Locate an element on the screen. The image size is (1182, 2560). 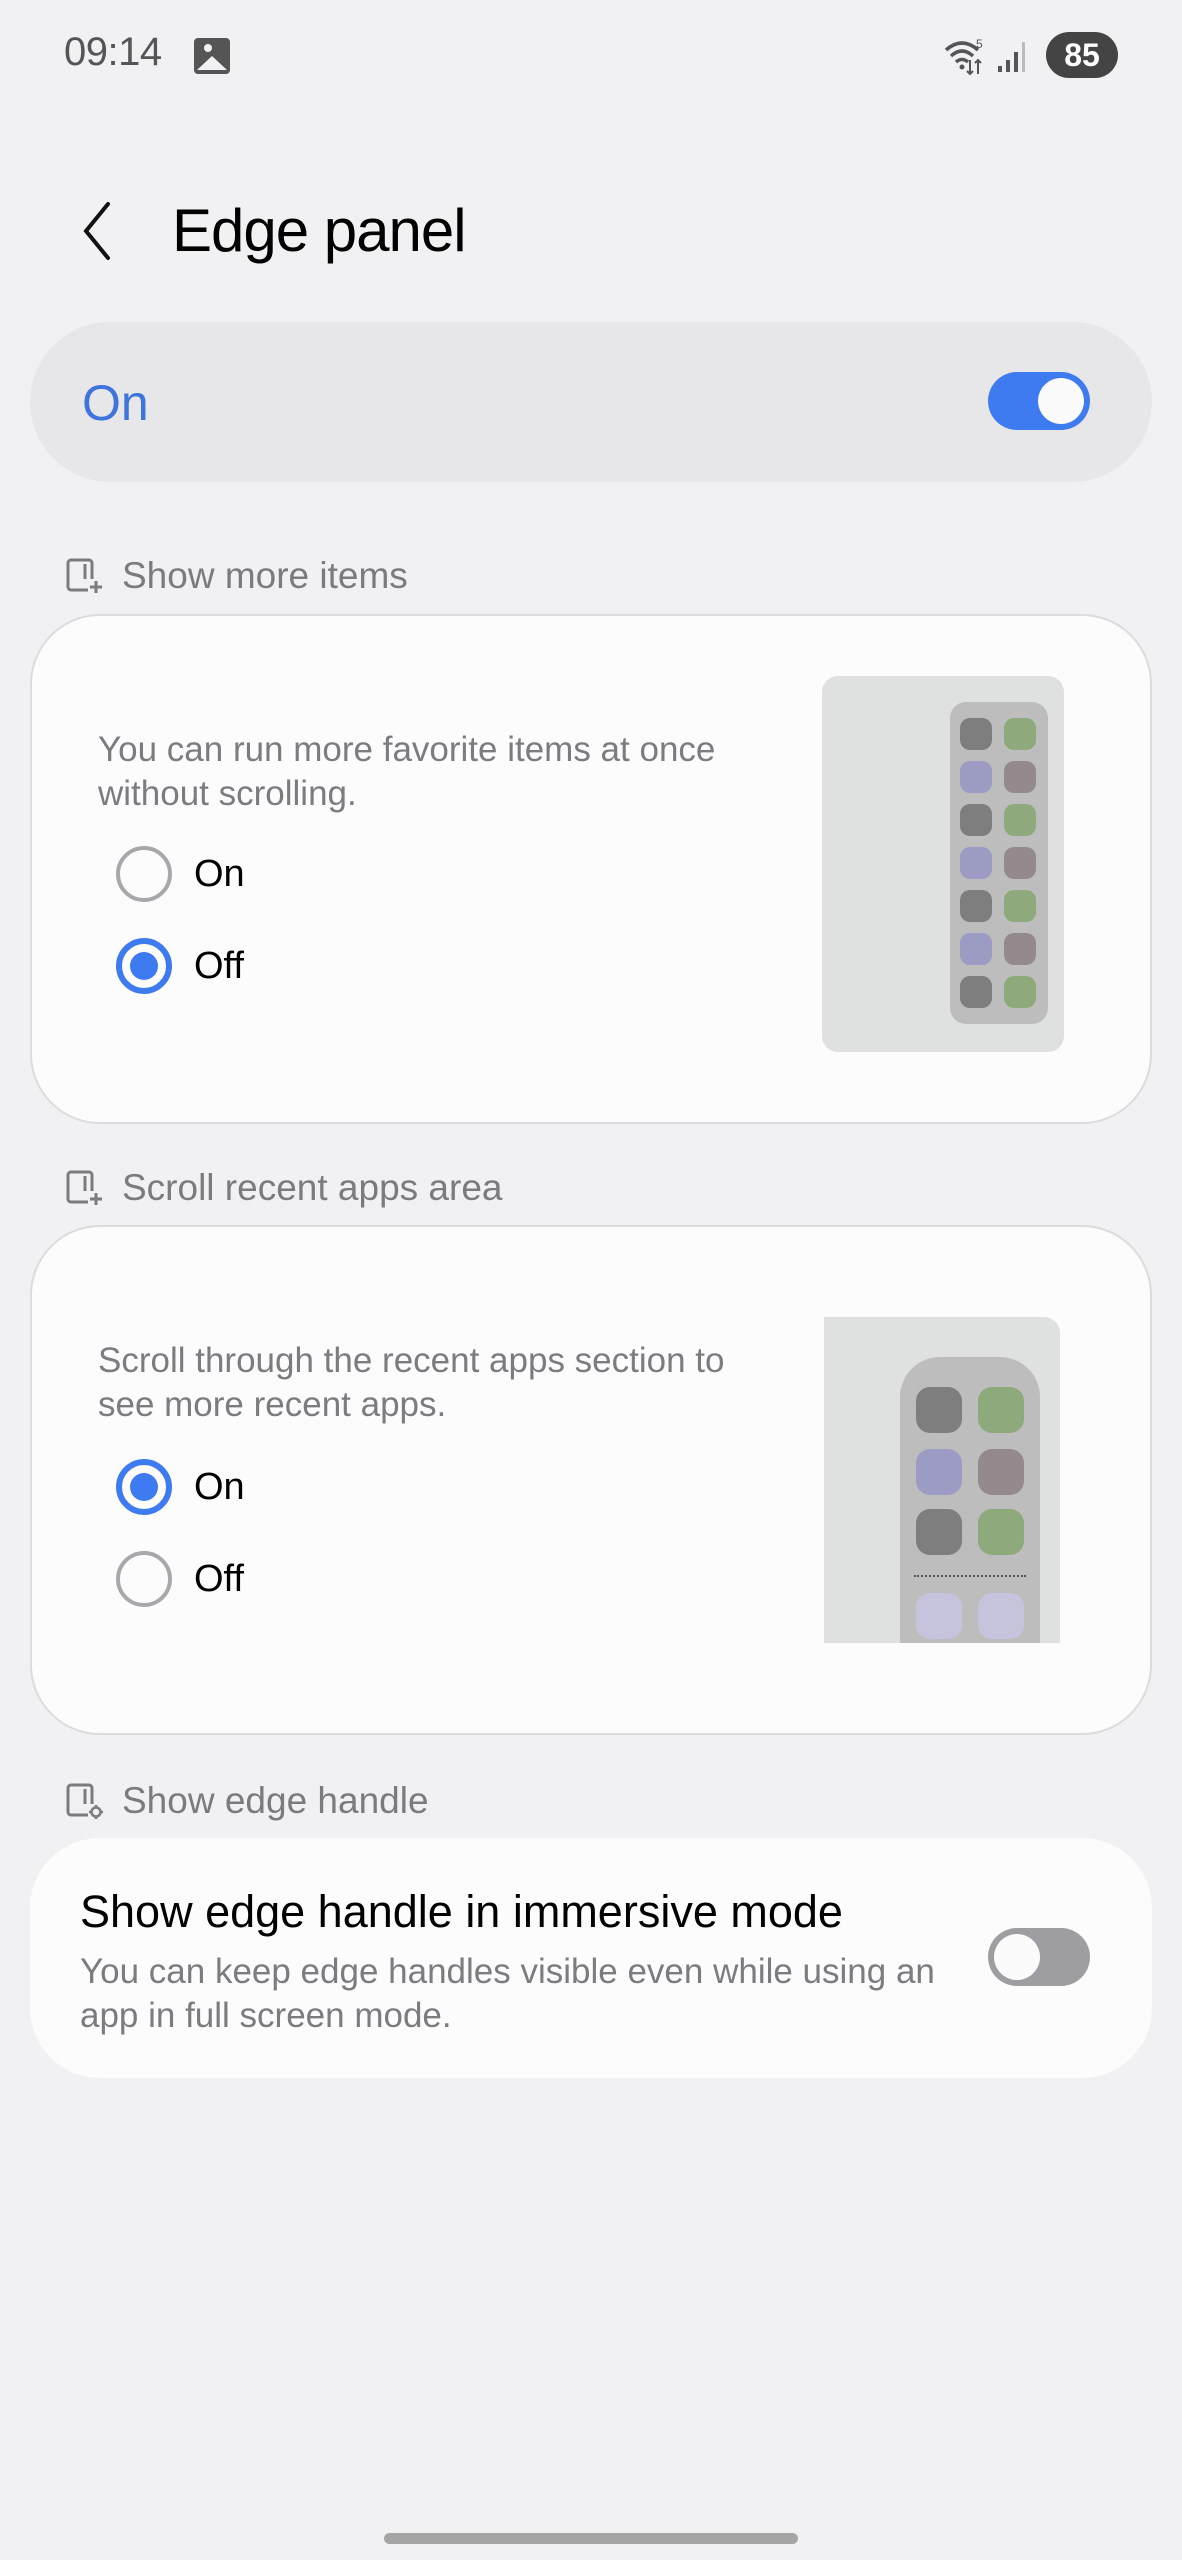
wifi-band-label: 5 is located at coordinates (979, 44).